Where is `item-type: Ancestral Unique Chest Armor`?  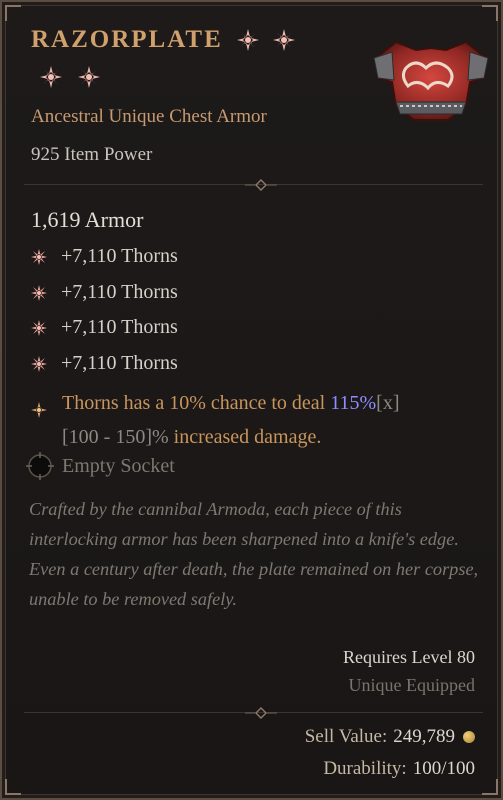 item-type: Ancestral Unique Chest Armor is located at coordinates (149, 116).